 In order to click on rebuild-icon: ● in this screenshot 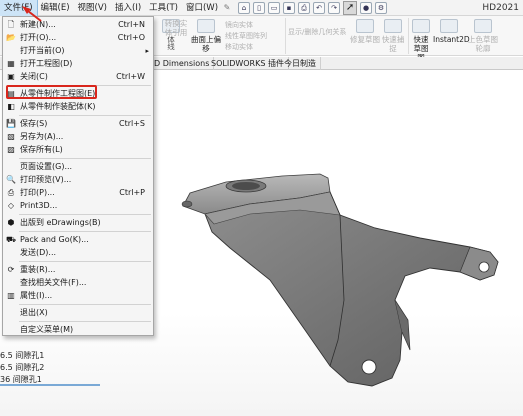, I will do `click(366, 7)`.